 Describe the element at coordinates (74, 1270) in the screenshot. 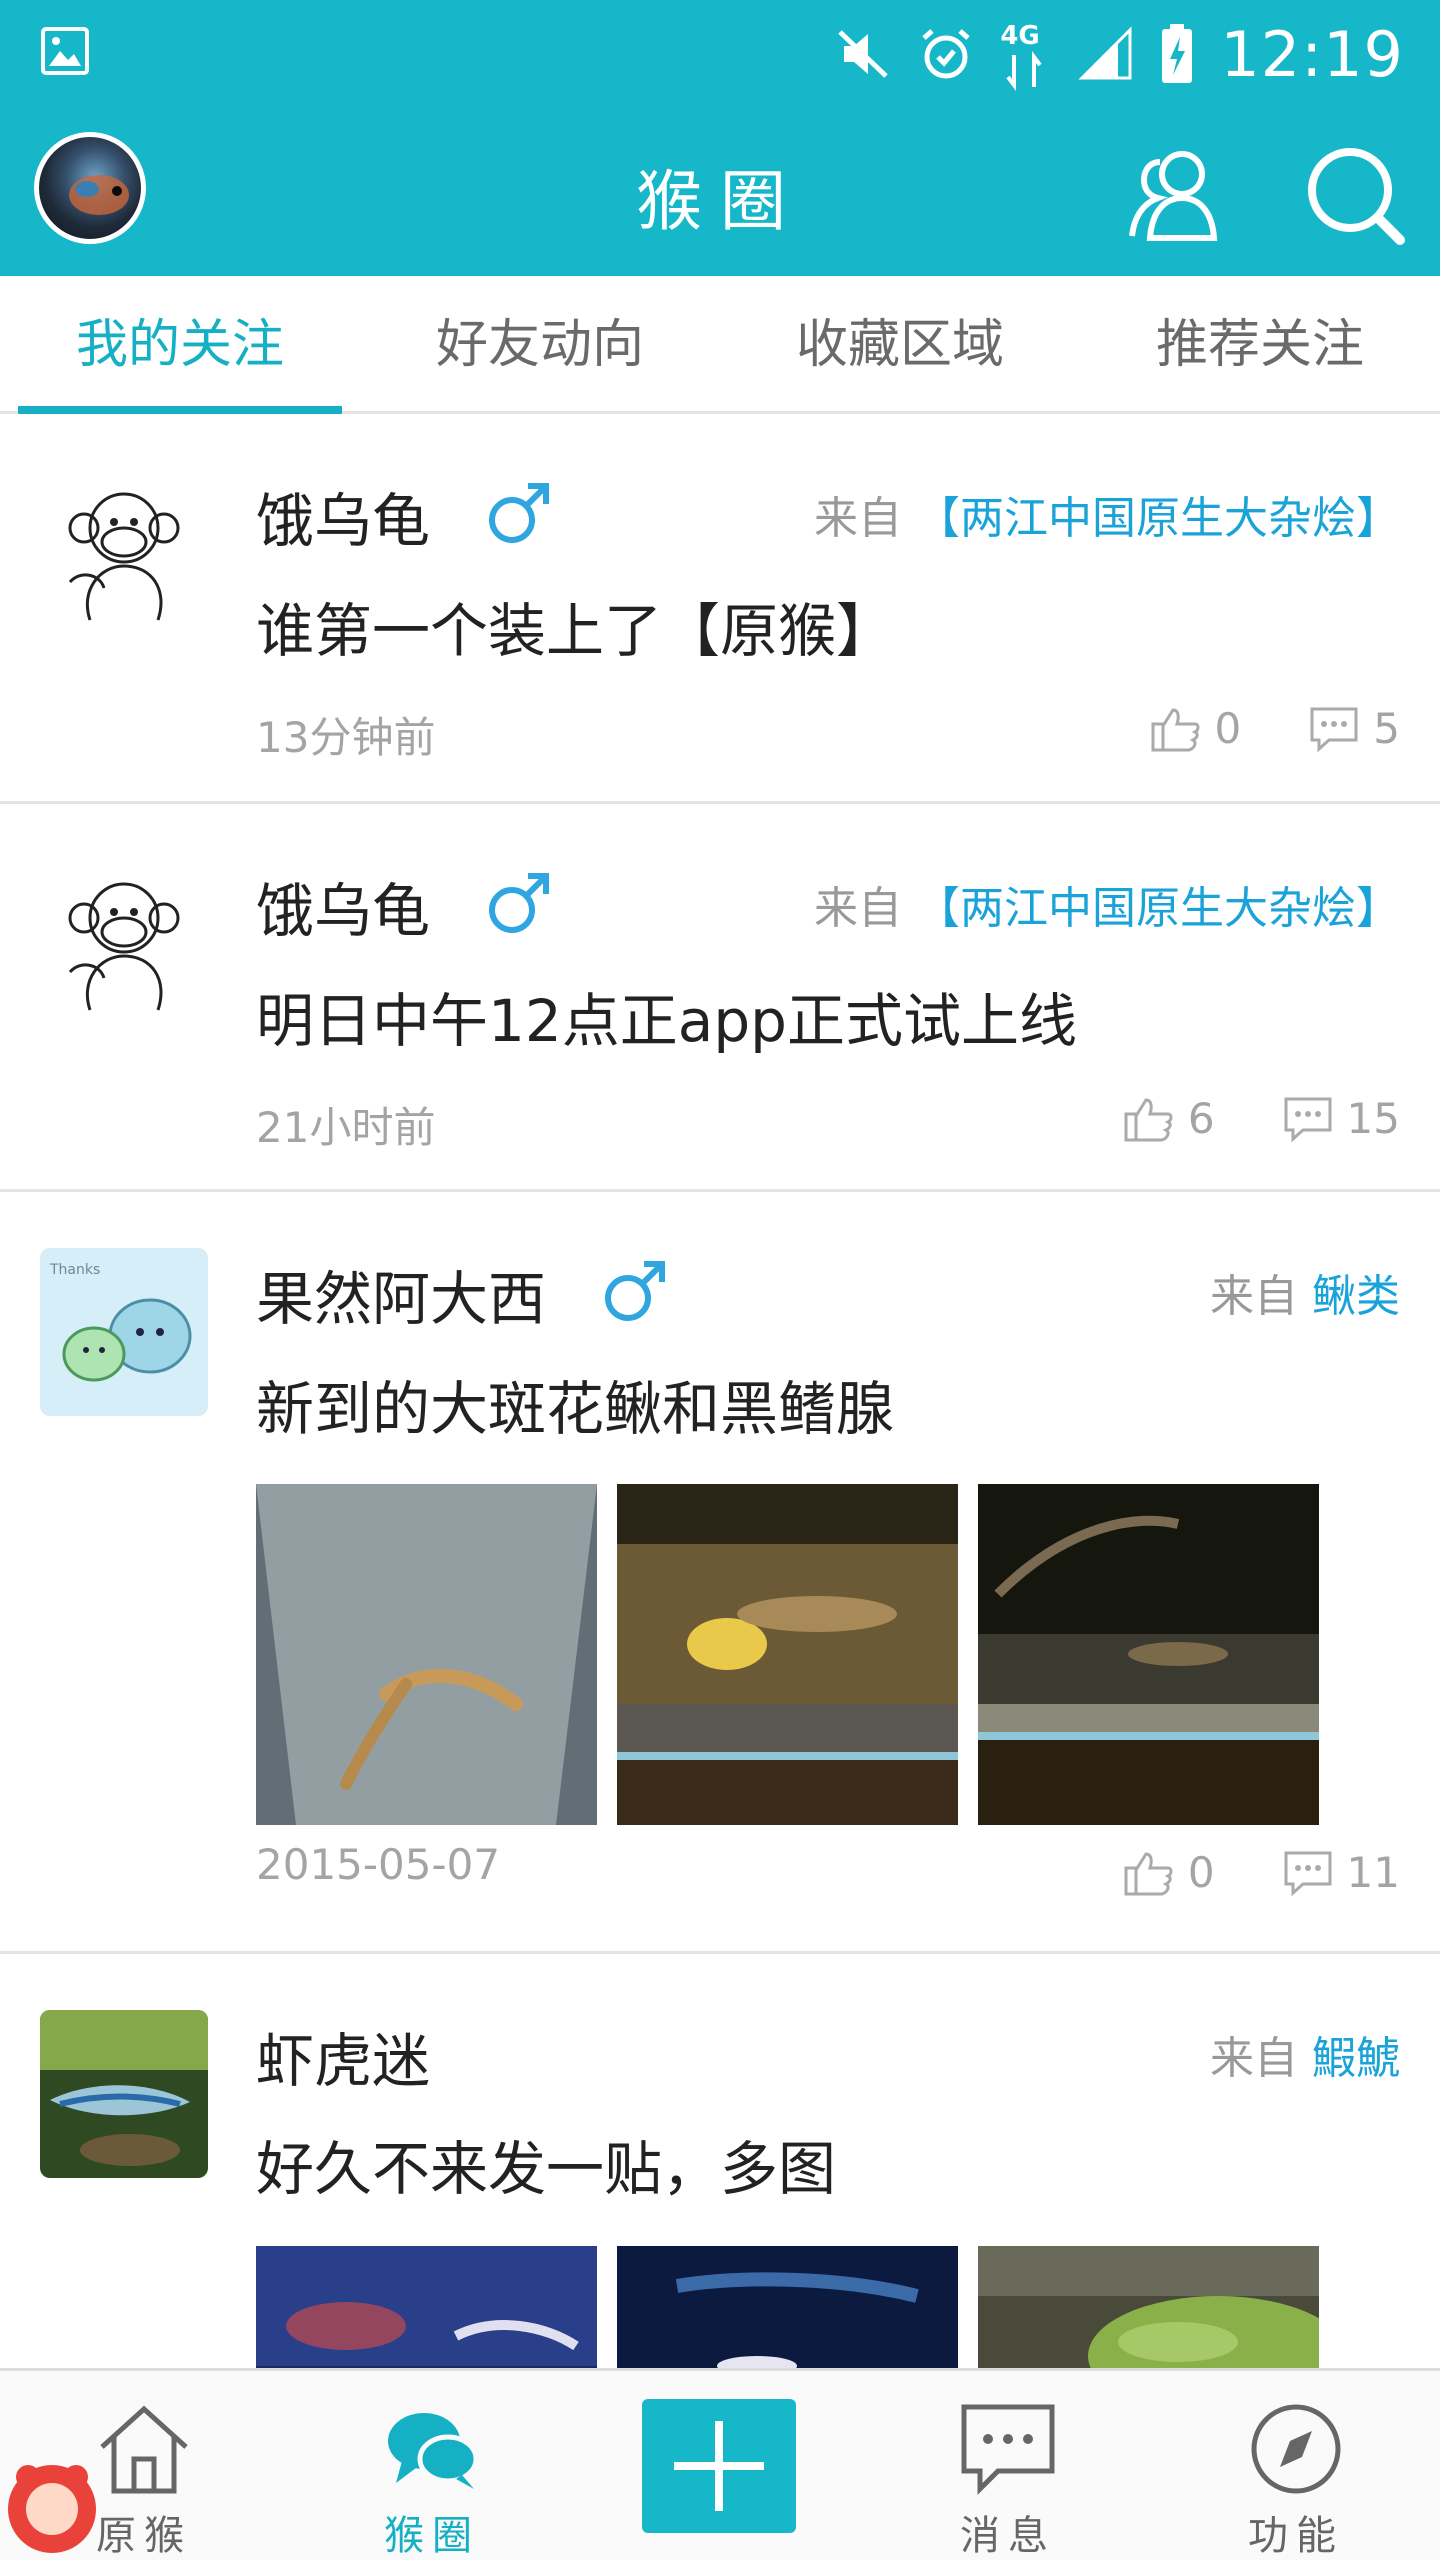

I see `svg-text: Thanks` at that location.